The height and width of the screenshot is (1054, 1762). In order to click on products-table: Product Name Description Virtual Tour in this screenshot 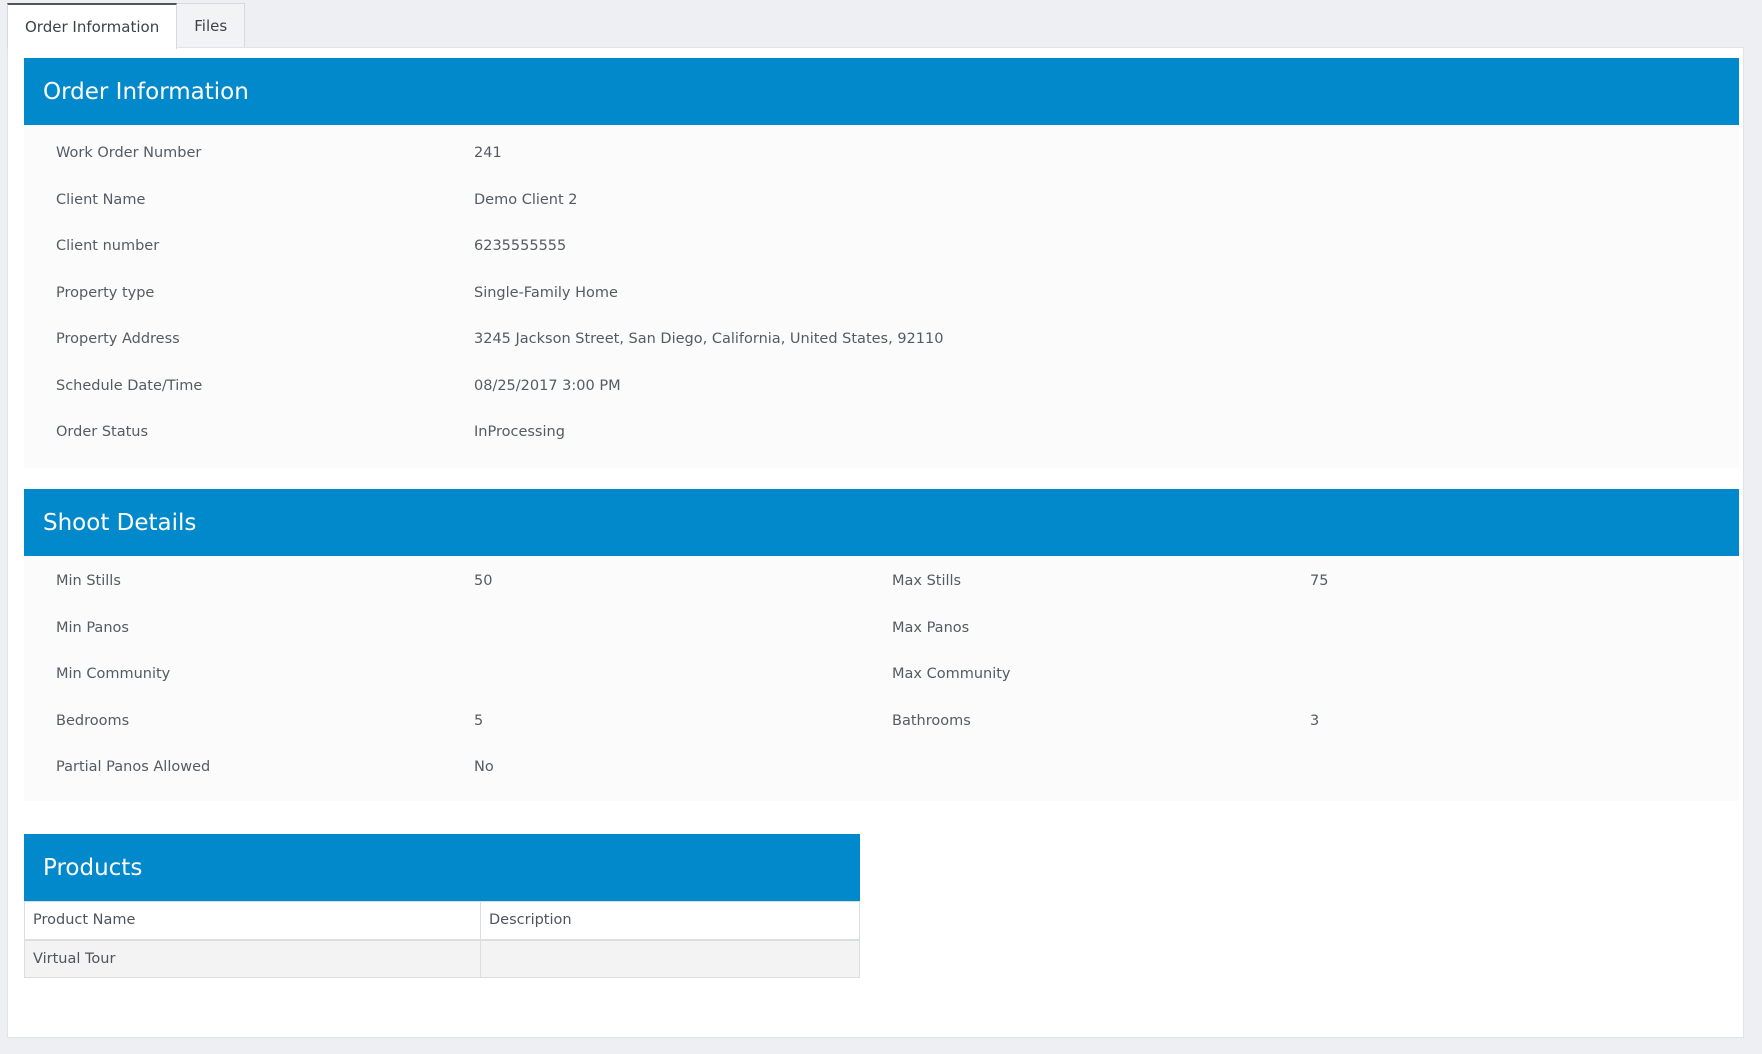, I will do `click(442, 939)`.